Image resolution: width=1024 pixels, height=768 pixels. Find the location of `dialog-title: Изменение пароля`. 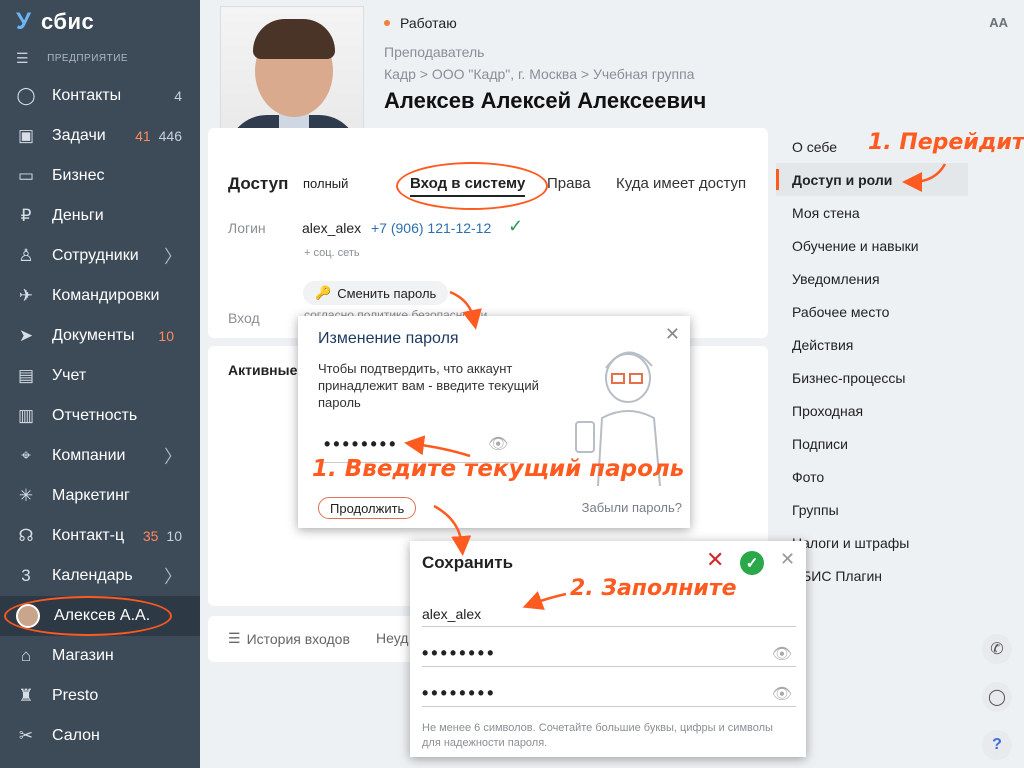

dialog-title: Изменение пароля is located at coordinates (388, 338).